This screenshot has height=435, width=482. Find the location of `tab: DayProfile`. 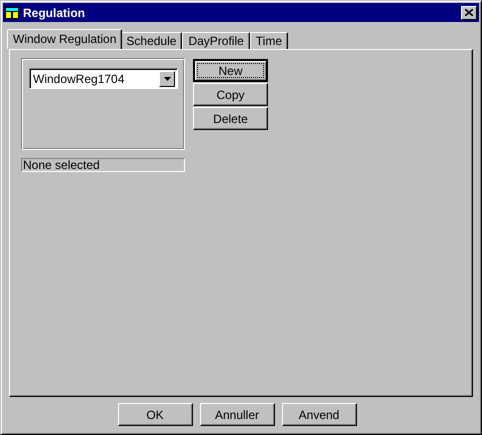

tab: DayProfile is located at coordinates (216, 40).